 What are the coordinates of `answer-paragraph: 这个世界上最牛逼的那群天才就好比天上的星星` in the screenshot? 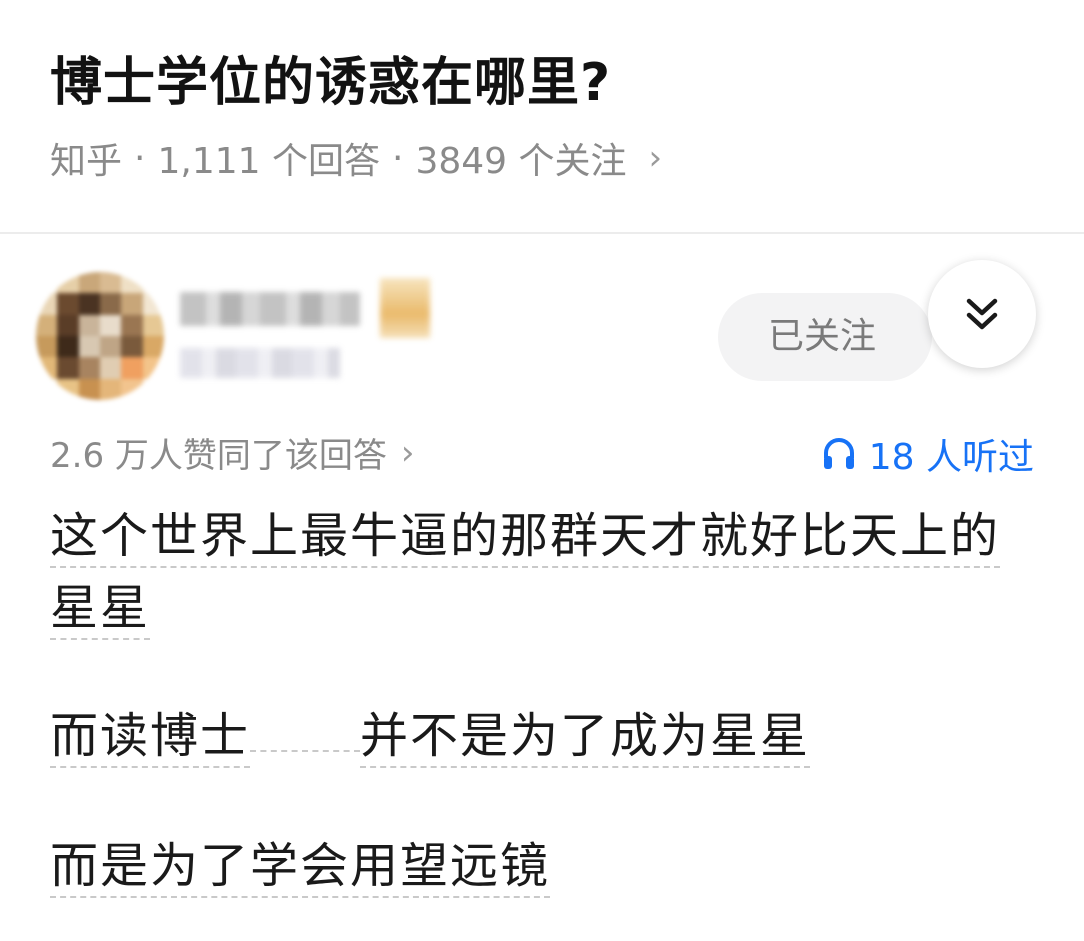 It's located at (545, 572).